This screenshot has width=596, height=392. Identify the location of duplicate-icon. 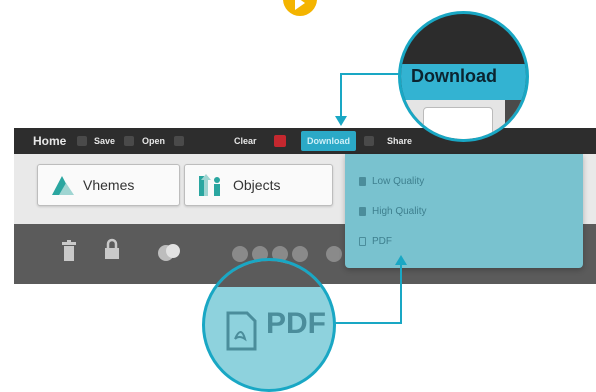
(170, 251).